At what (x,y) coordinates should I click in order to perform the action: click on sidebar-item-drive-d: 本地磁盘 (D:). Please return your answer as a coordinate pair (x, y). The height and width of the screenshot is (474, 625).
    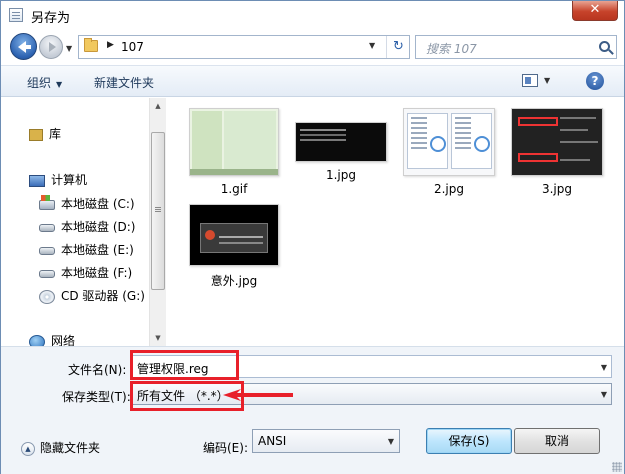
    Looking at the image, I should click on (87, 226).